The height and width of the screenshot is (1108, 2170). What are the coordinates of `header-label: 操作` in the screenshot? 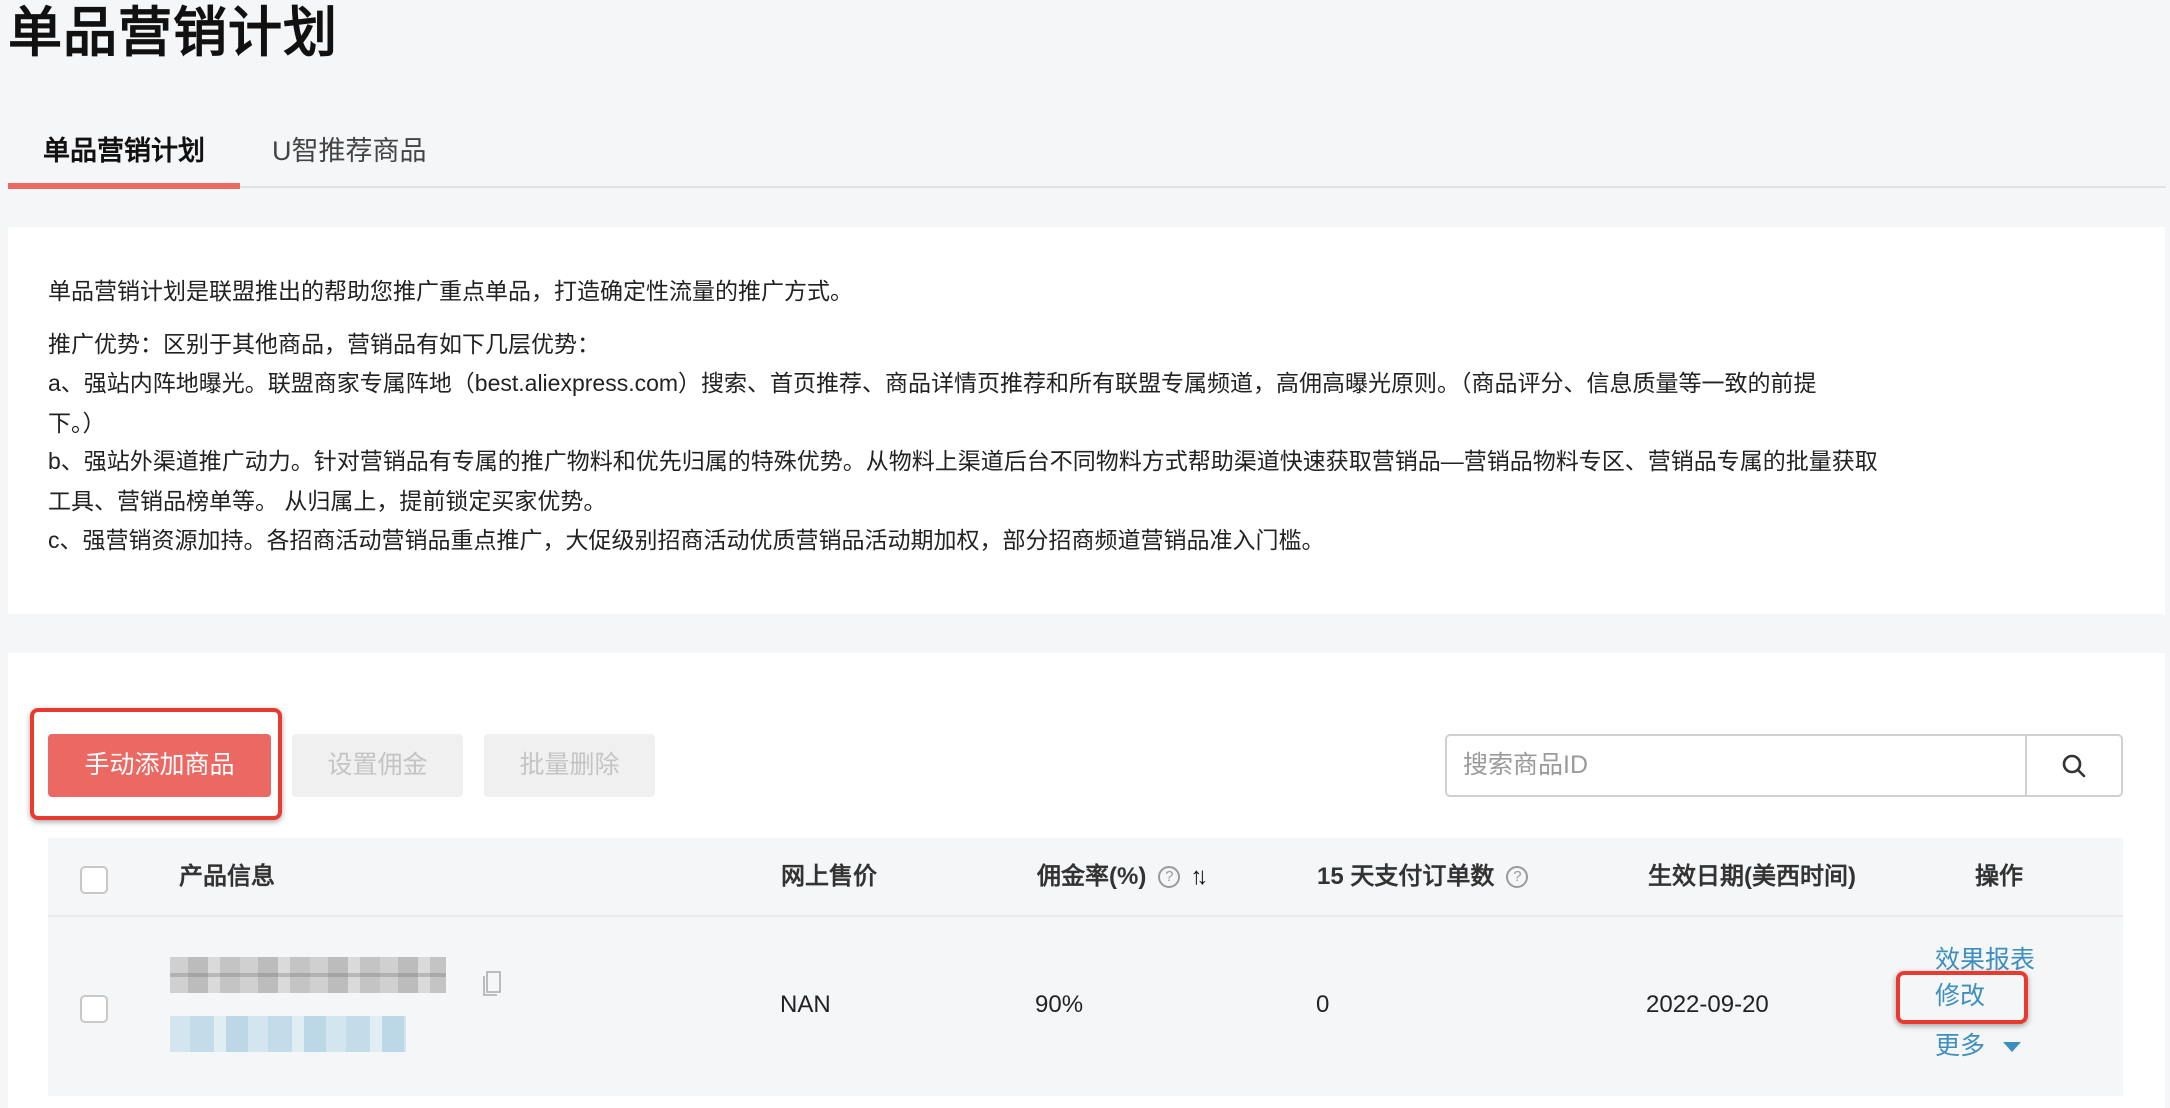 It's located at (1999, 876).